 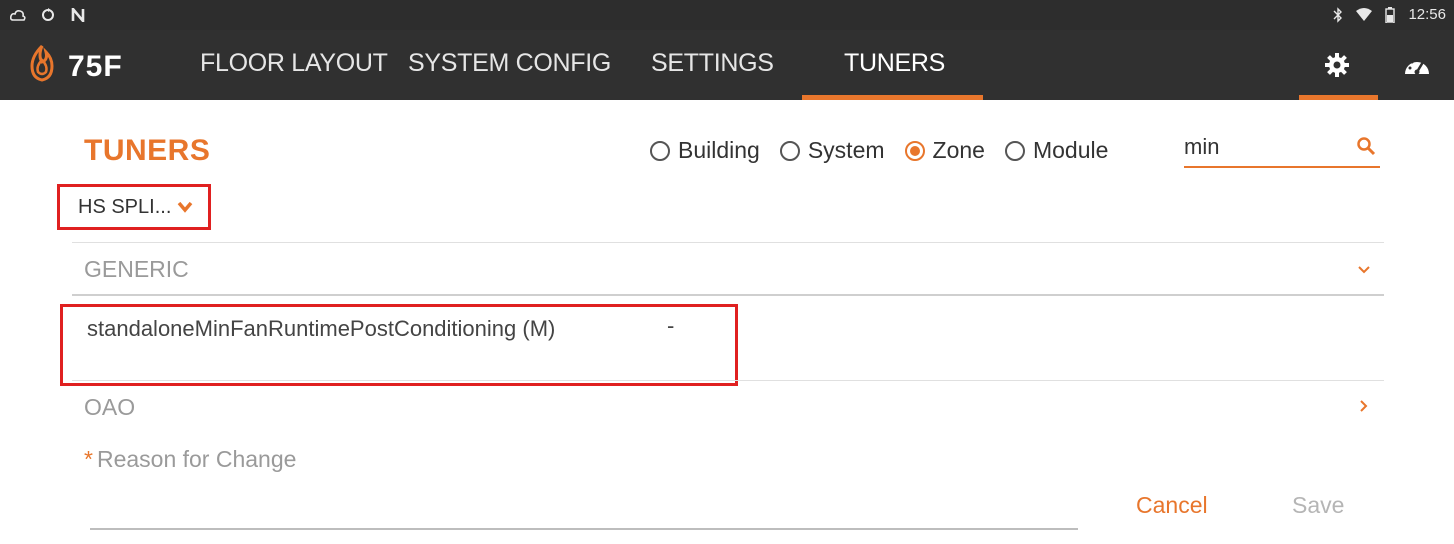 I want to click on status-bar-left, so click(x=48, y=15).